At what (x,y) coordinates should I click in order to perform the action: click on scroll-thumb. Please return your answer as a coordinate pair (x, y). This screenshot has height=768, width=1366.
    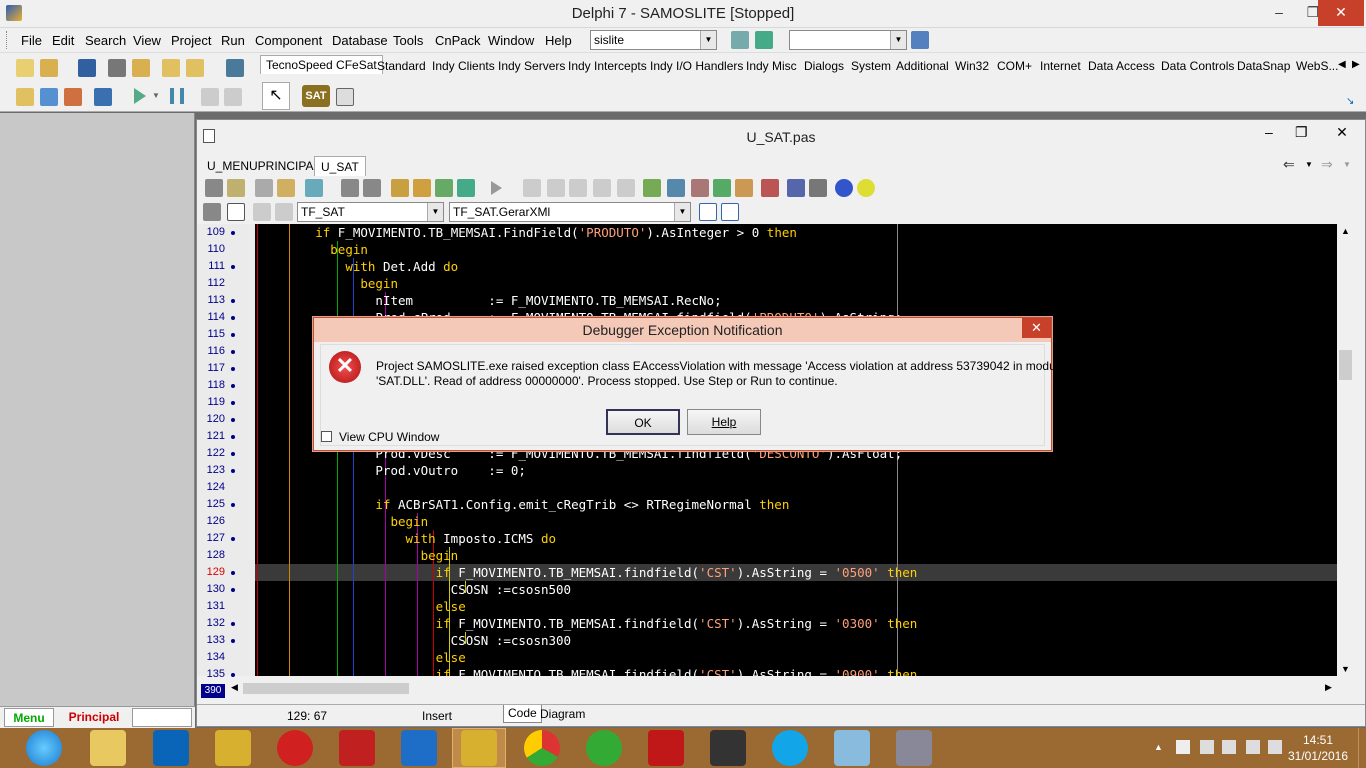
    Looking at the image, I should click on (1345, 365).